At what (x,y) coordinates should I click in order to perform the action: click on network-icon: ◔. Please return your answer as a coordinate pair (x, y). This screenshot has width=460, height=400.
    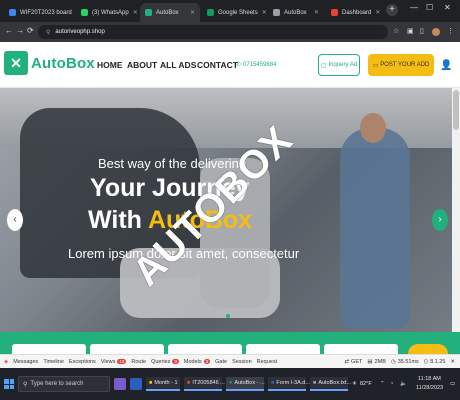
    Looking at the image, I should click on (391, 384).